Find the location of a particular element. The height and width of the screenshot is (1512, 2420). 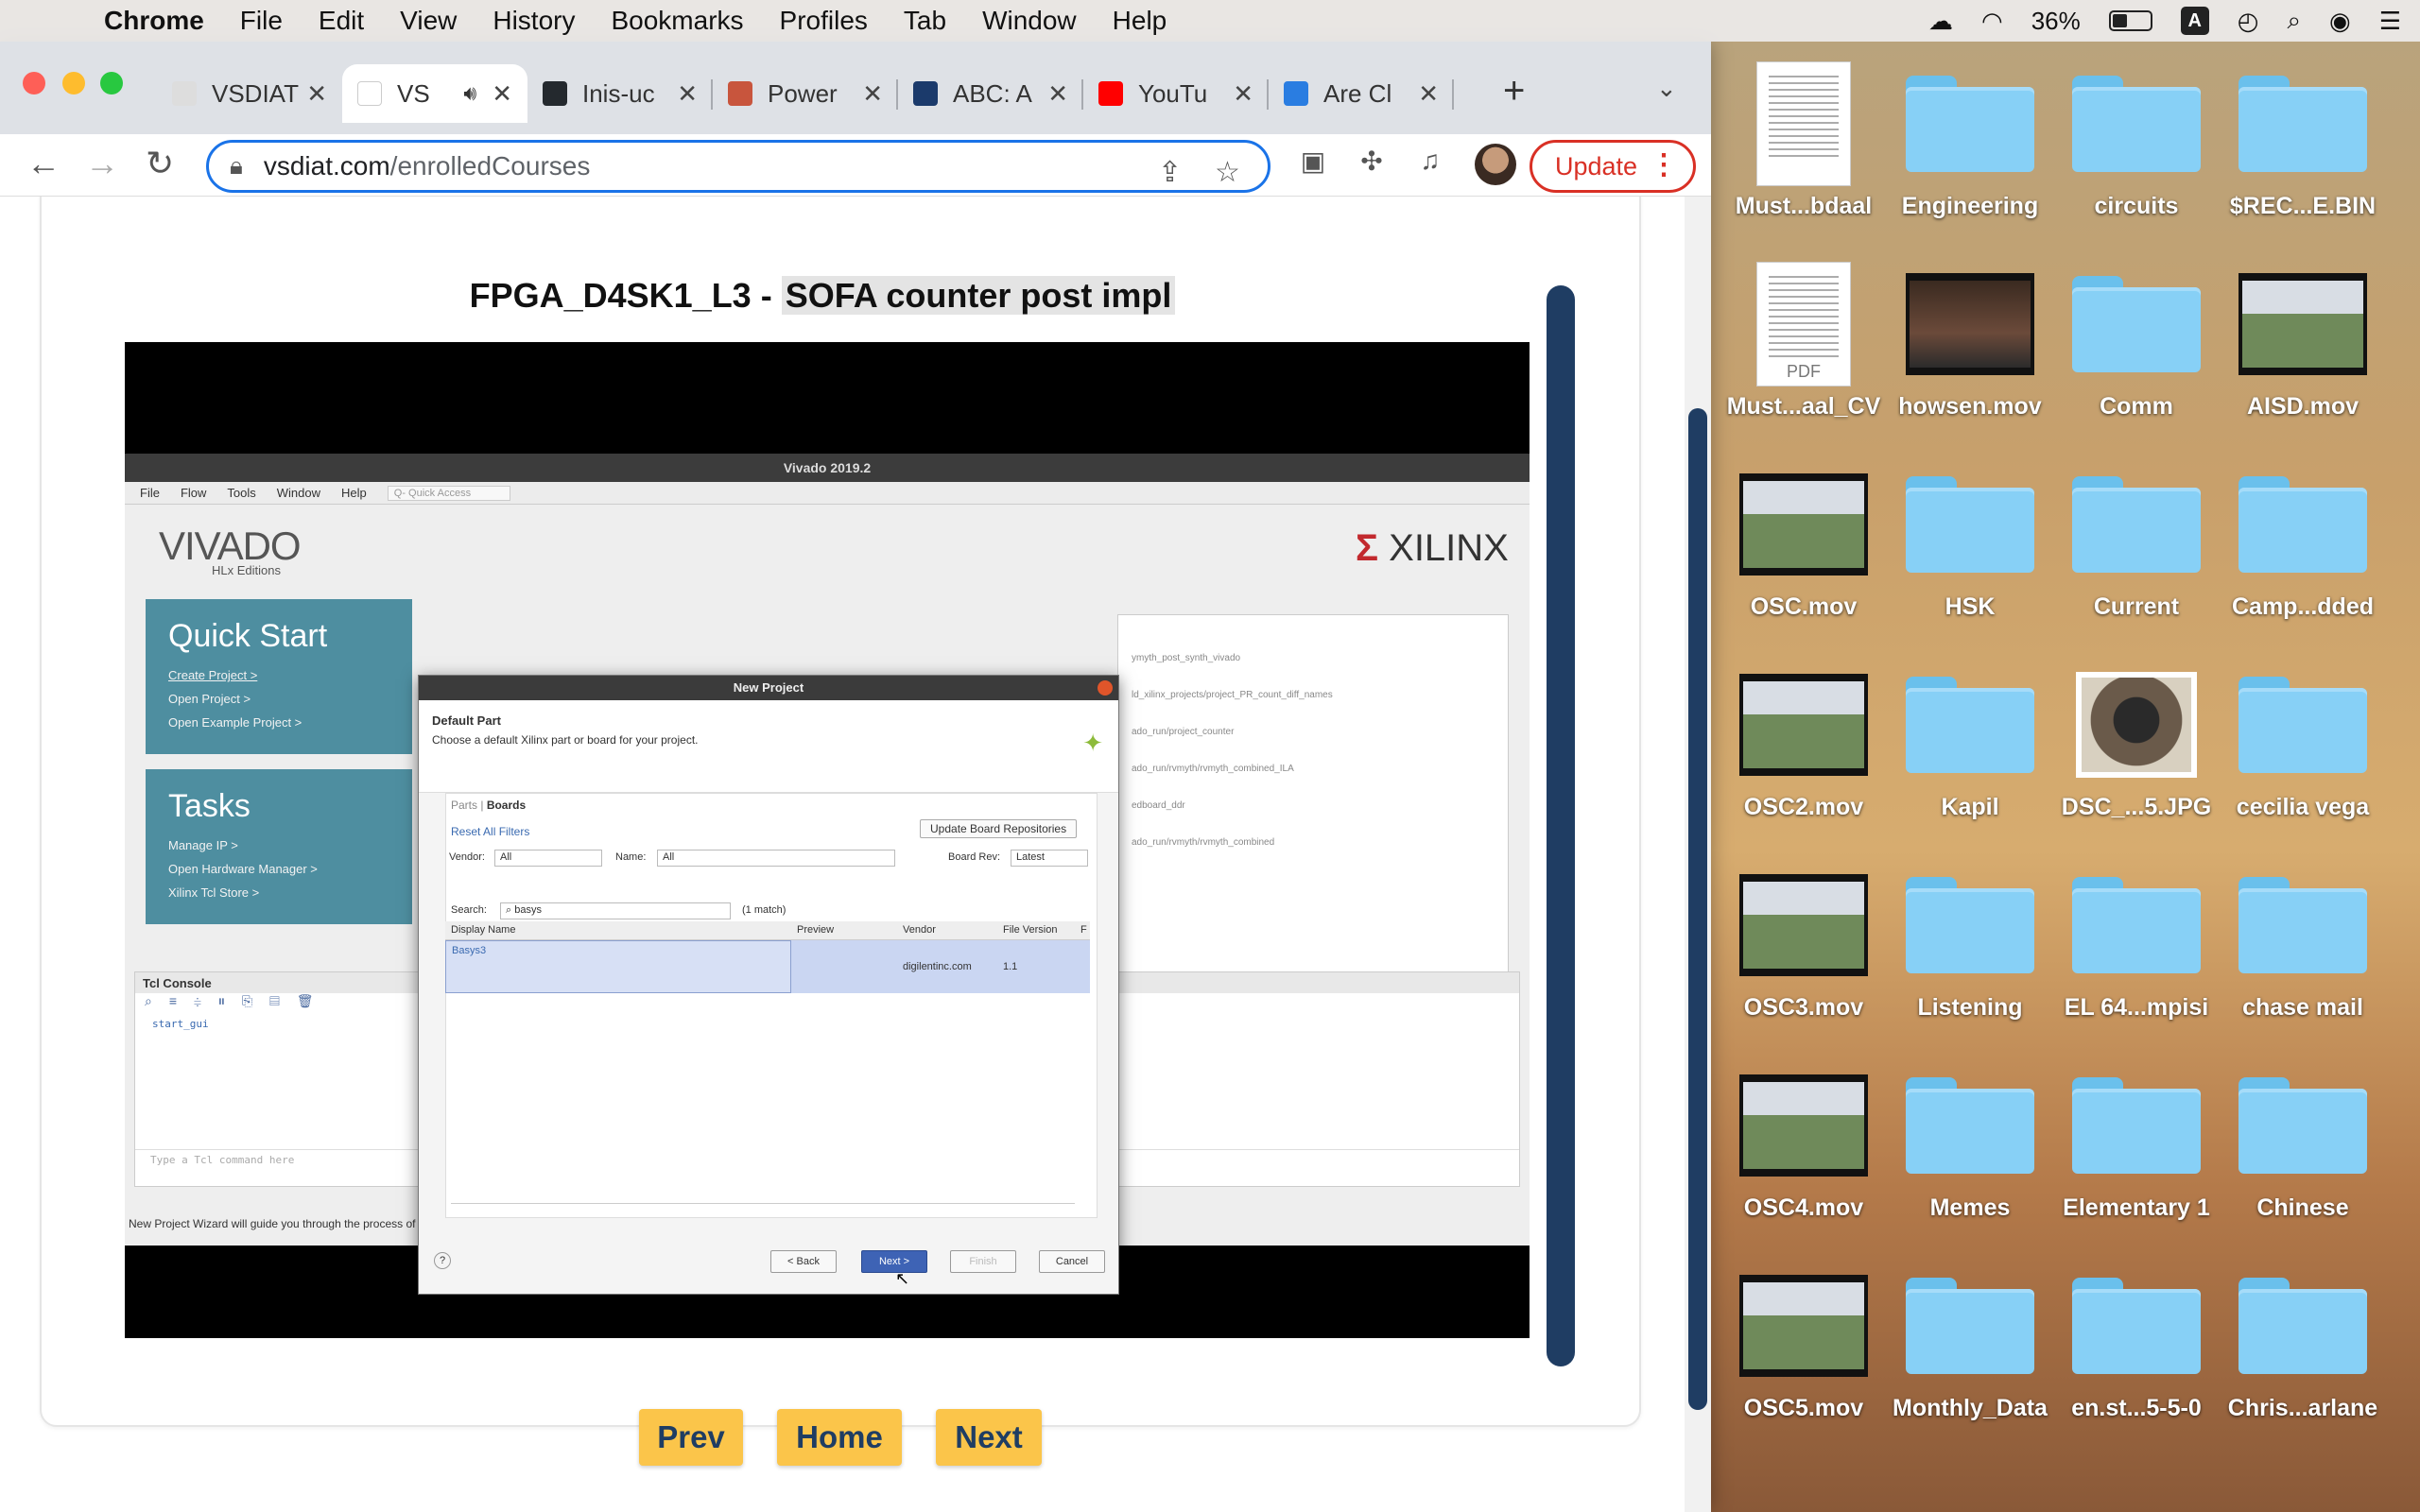

reload-icon: ↻ is located at coordinates (160, 163).